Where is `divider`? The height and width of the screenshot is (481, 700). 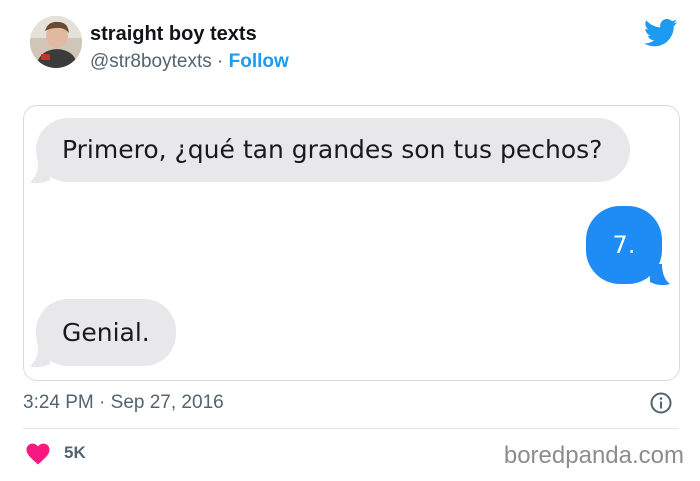 divider is located at coordinates (350, 428).